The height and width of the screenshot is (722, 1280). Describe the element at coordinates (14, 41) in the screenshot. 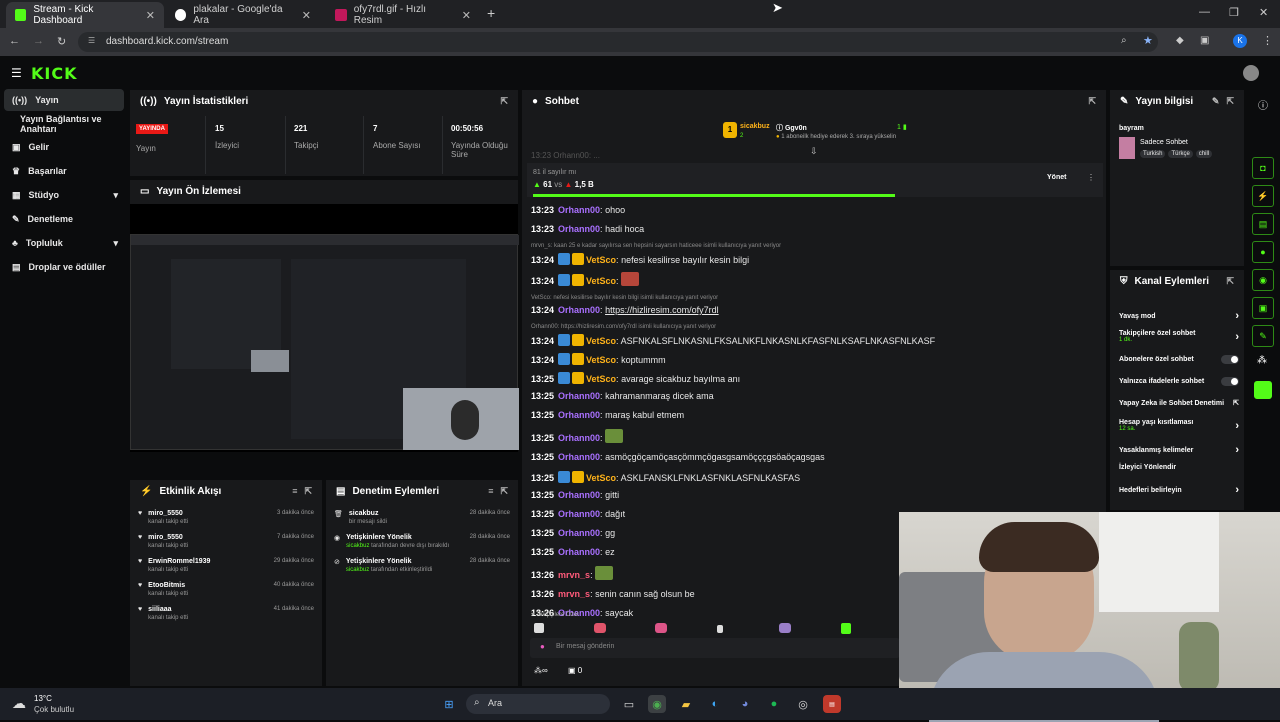

I see `back-icon: ←` at that location.